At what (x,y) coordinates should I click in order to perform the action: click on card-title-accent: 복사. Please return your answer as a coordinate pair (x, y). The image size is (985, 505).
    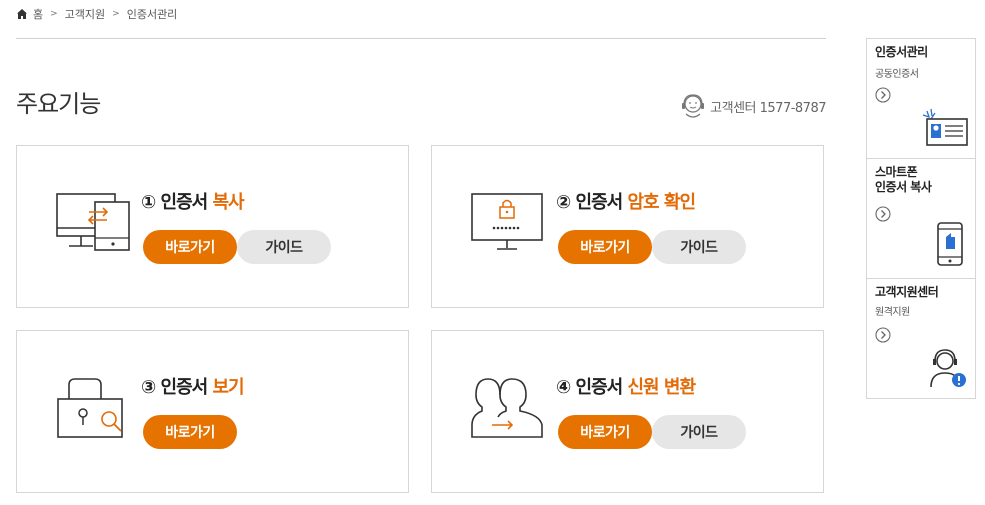
    Looking at the image, I should click on (228, 202).